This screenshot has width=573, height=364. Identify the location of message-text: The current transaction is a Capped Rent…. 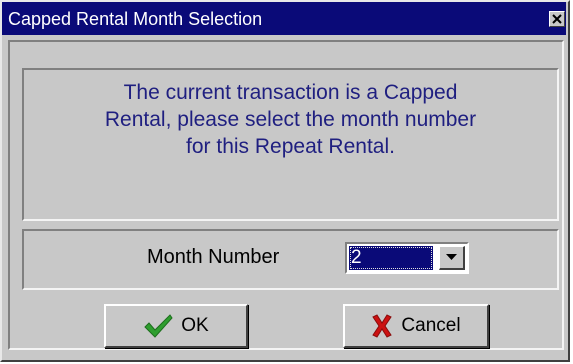
(290, 119).